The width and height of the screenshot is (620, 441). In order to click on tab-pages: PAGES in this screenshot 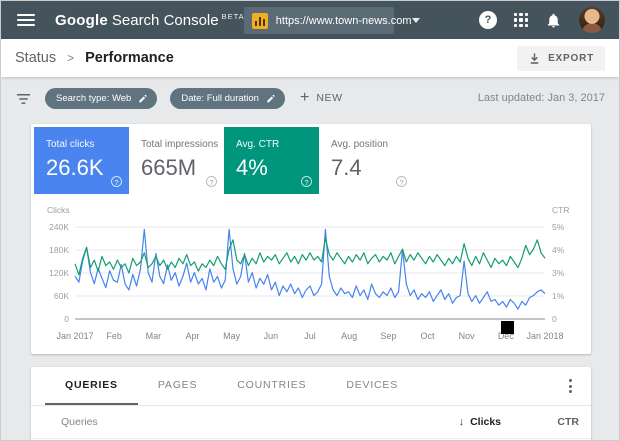, I will do `click(177, 386)`.